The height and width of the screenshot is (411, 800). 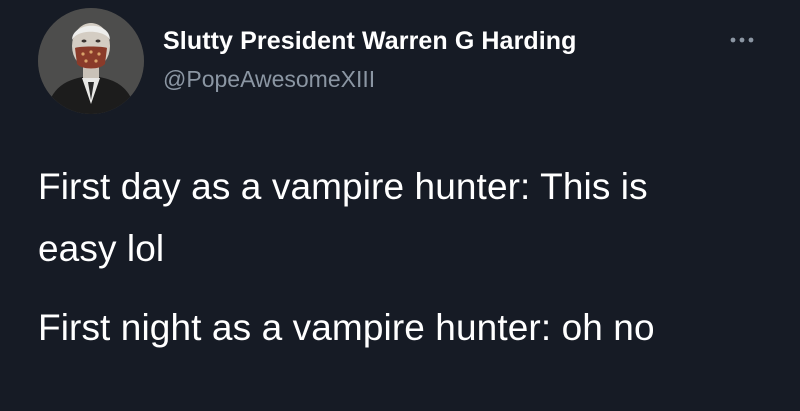 I want to click on author-handle: @PopeAwesomeXIII, so click(x=269, y=79).